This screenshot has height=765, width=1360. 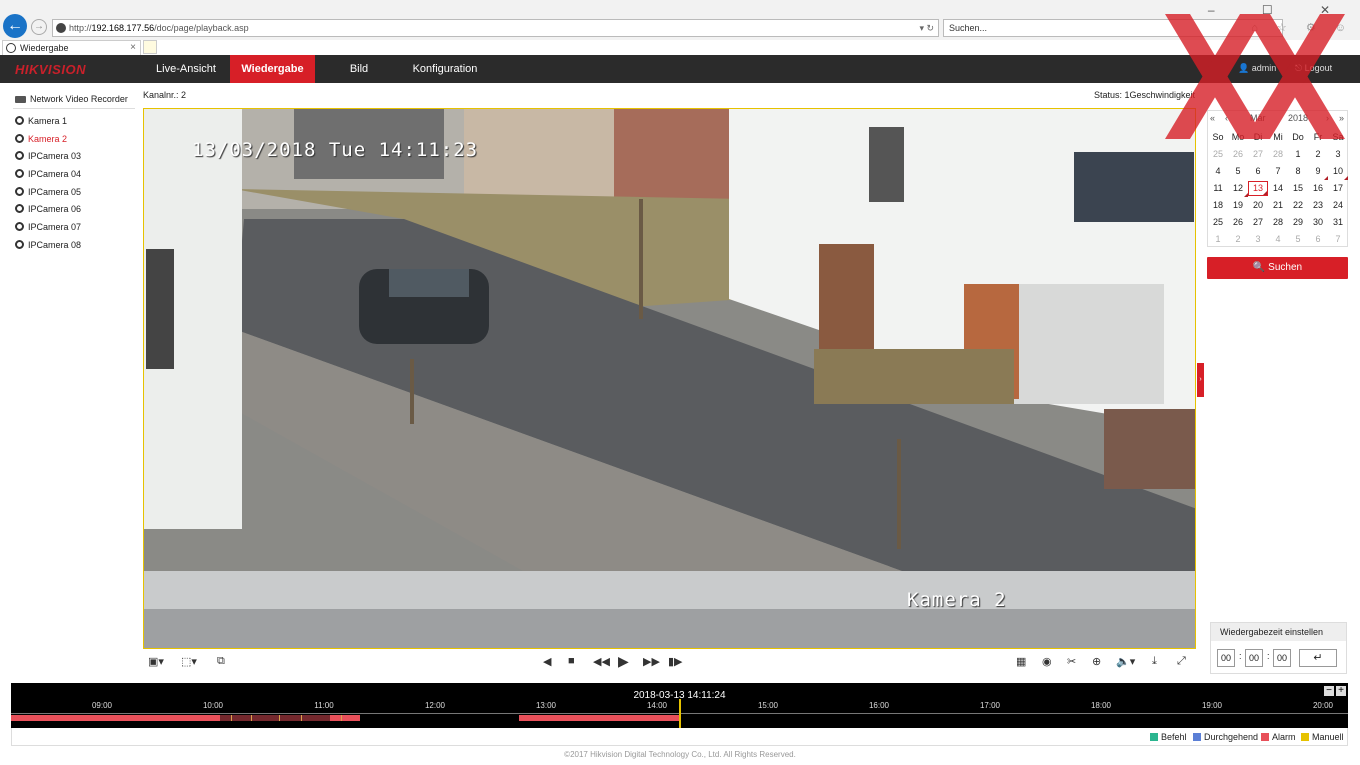 What do you see at coordinates (1298, 222) in the screenshot?
I see `calendar-day: 29` at bounding box center [1298, 222].